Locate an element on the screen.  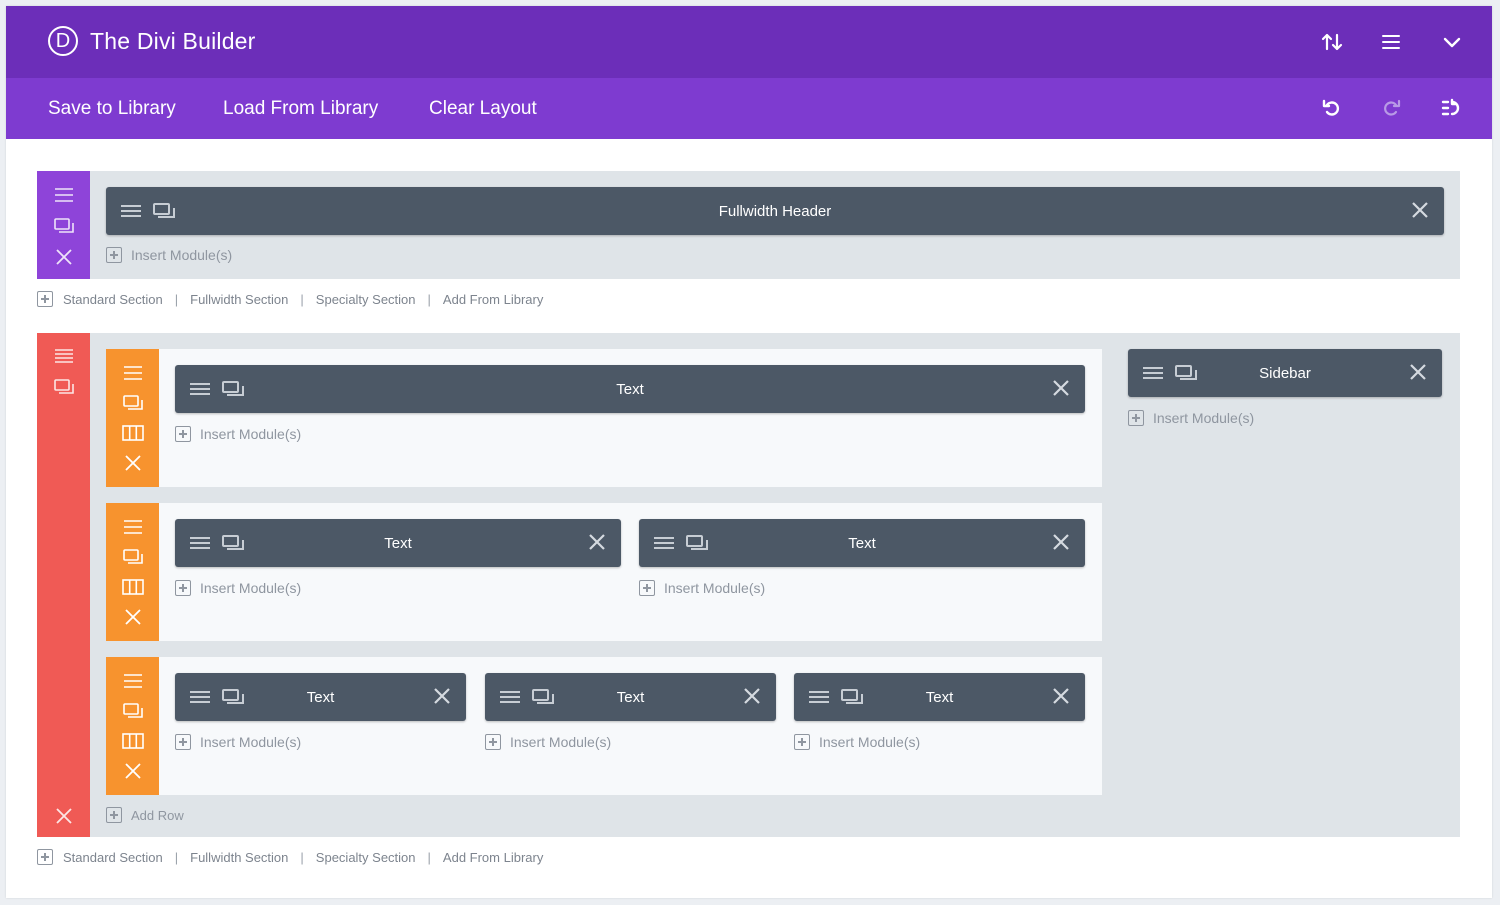
hamburger-icon is located at coordinates (1391, 42).